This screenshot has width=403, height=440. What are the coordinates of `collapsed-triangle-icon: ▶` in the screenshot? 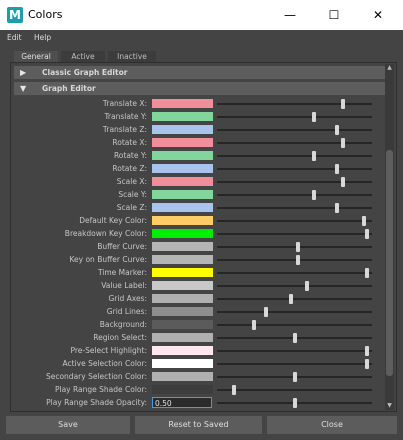 It's located at (23, 72).